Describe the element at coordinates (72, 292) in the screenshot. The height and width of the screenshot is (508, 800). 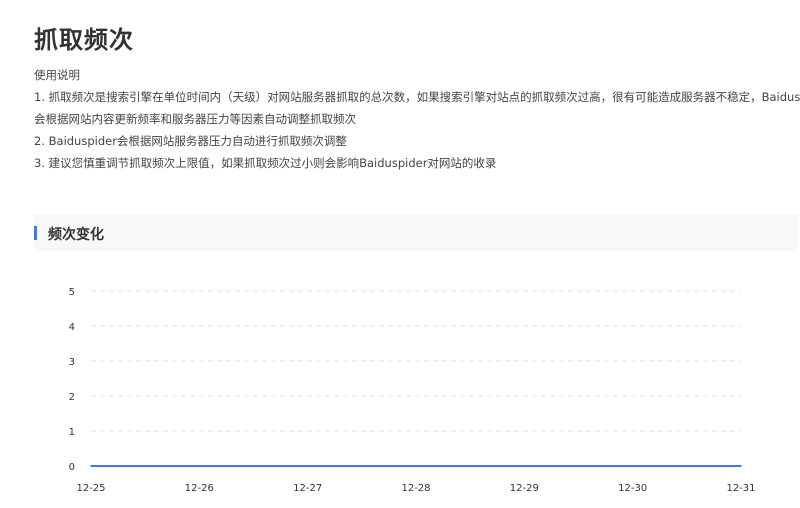
I see `y-tick-label: 5` at that location.